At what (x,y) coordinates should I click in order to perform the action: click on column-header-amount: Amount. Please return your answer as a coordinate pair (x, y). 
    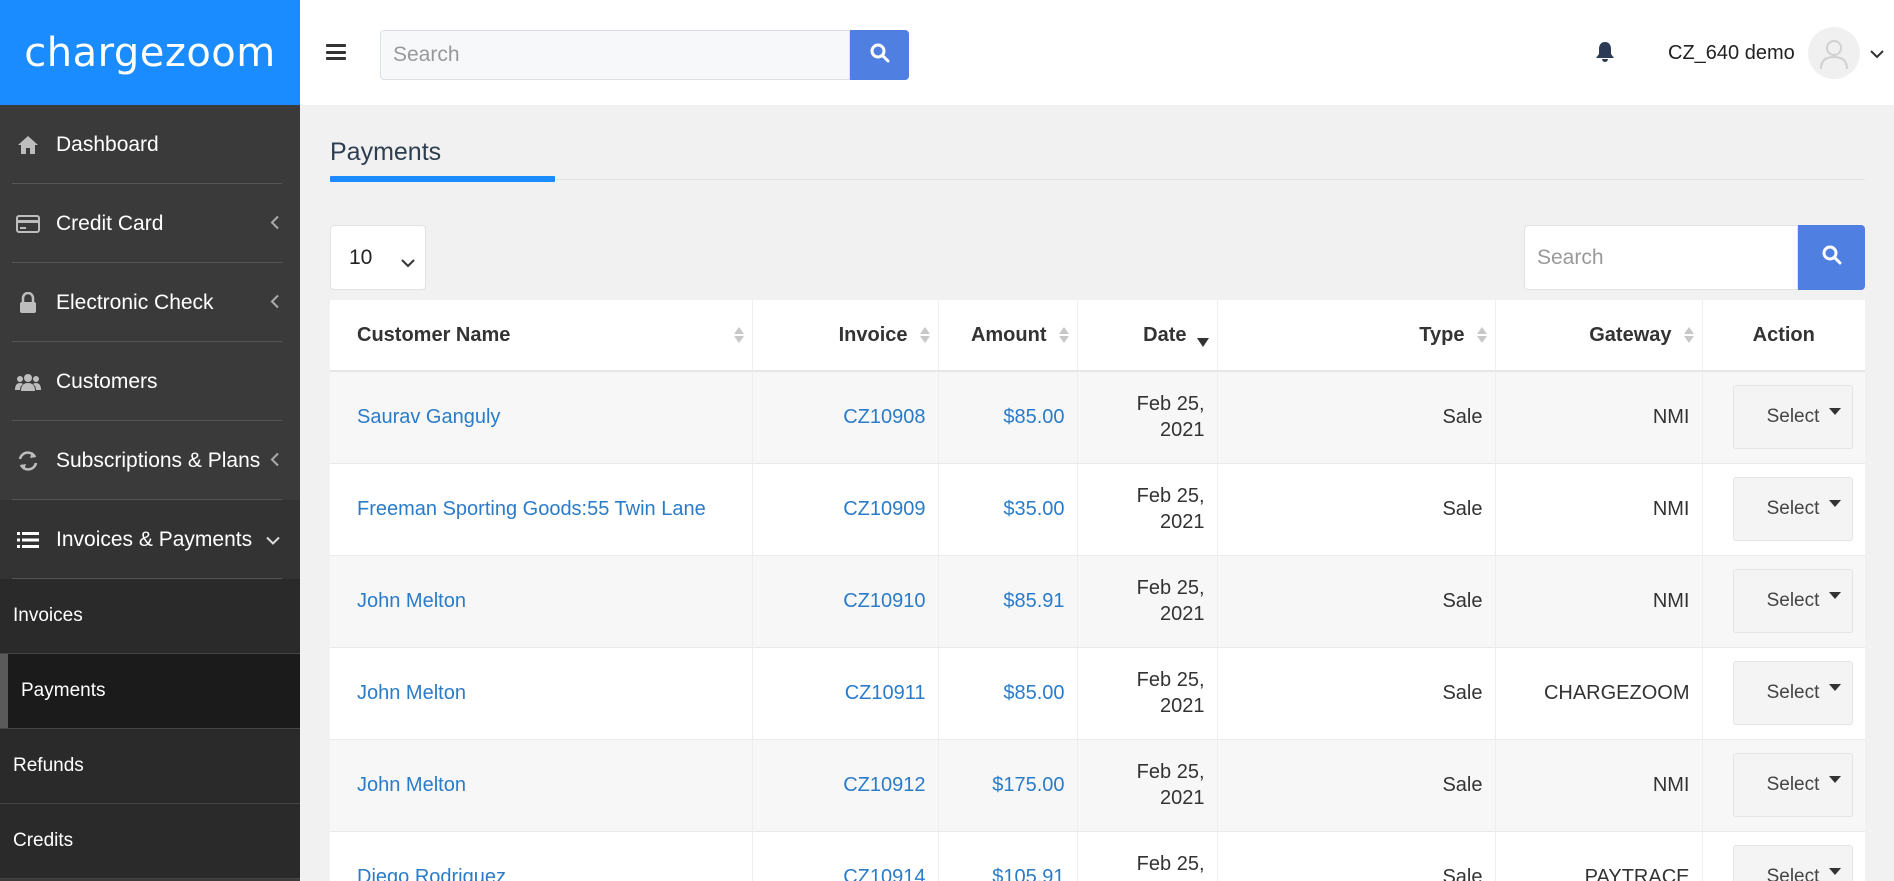
    Looking at the image, I should click on (1008, 336).